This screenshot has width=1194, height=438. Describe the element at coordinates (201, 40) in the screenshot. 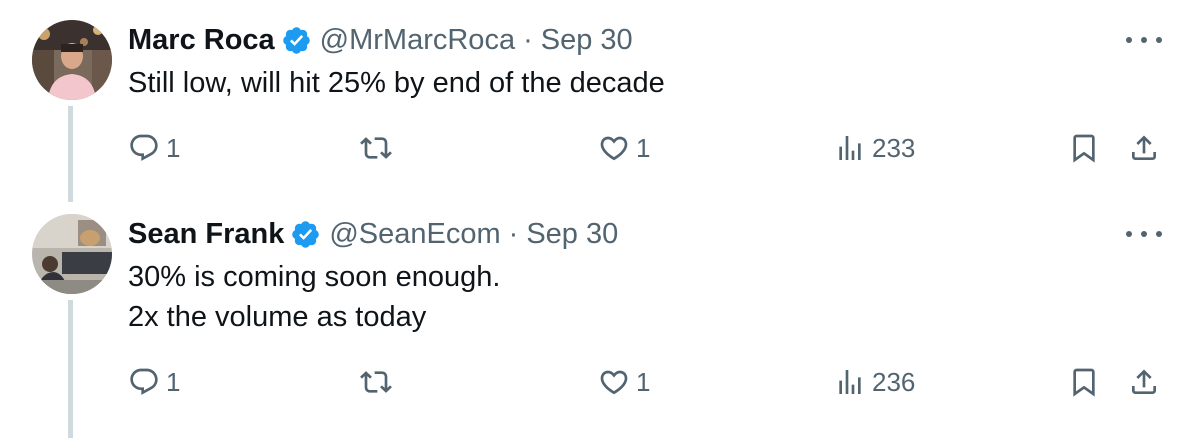

I see `author-name: Marc Roca` at that location.